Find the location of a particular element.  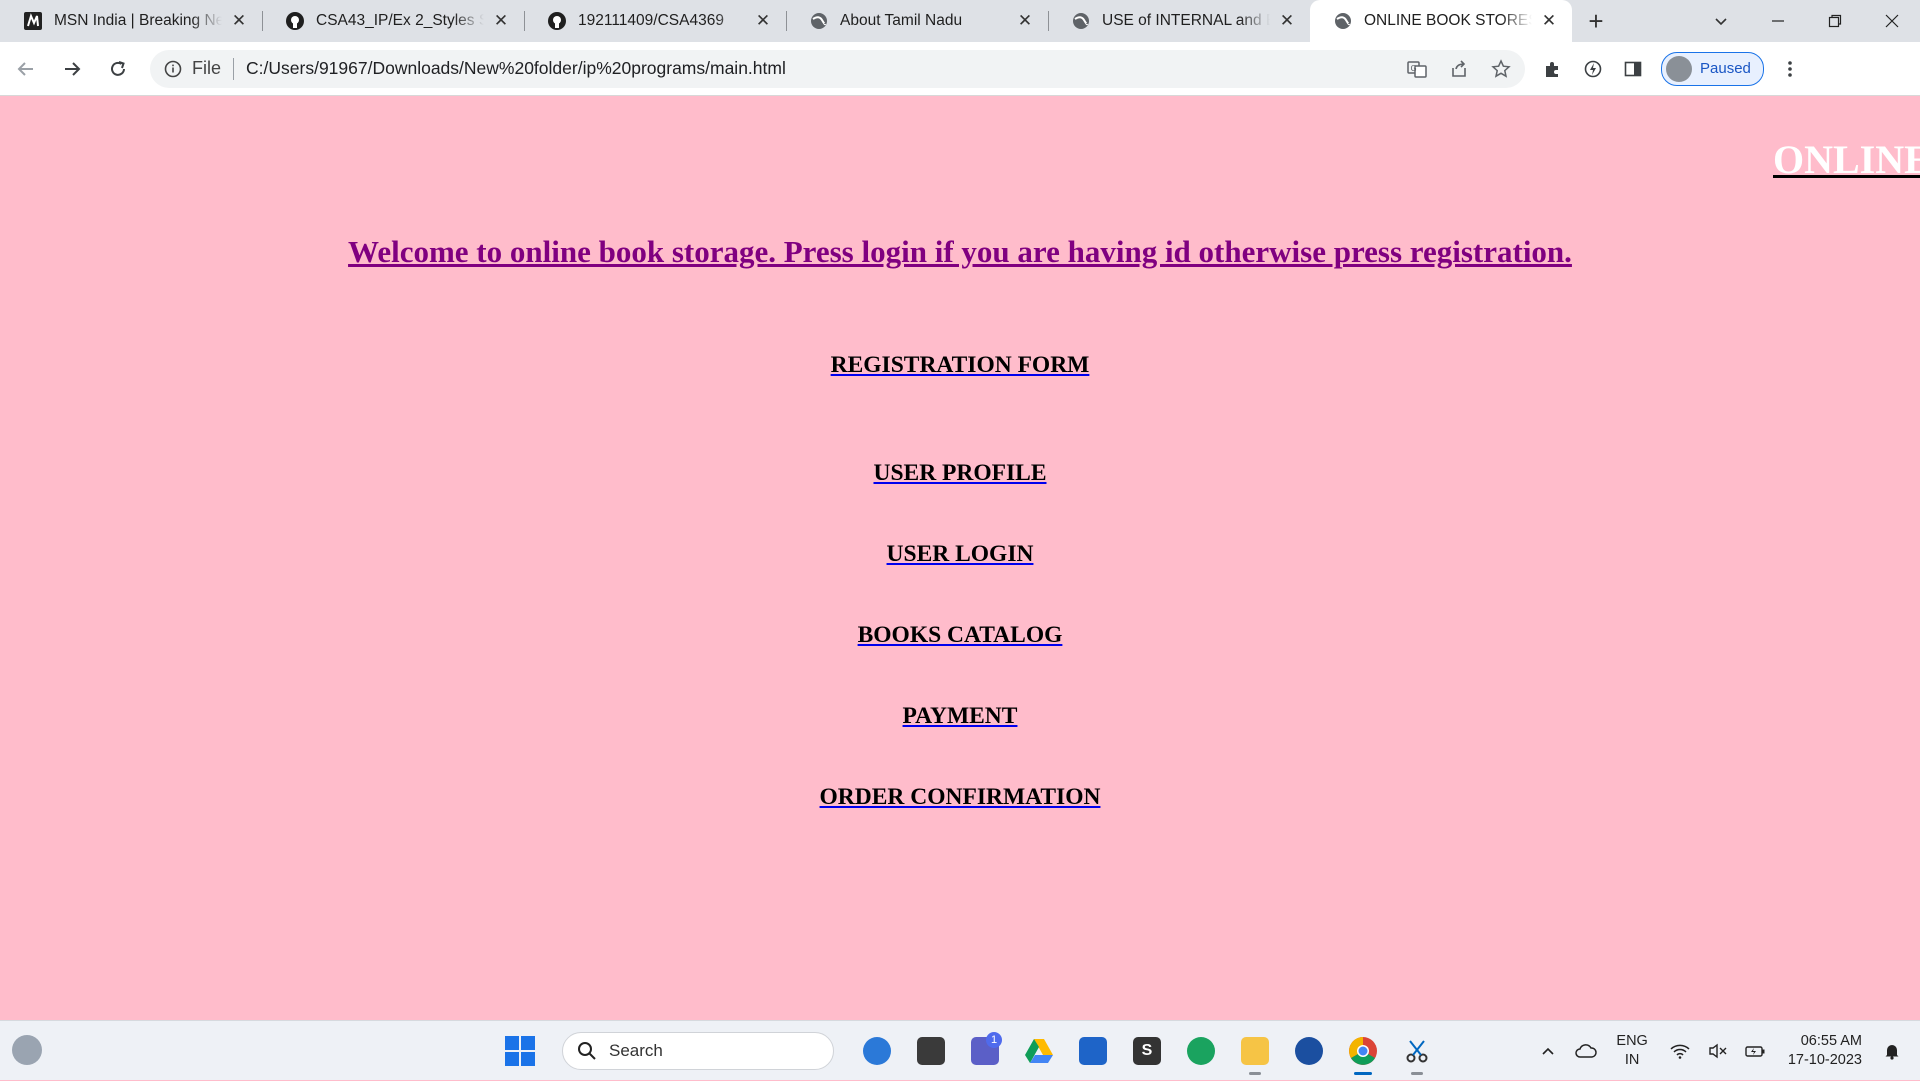

payment-link: PAYMENT is located at coordinates (960, 716).